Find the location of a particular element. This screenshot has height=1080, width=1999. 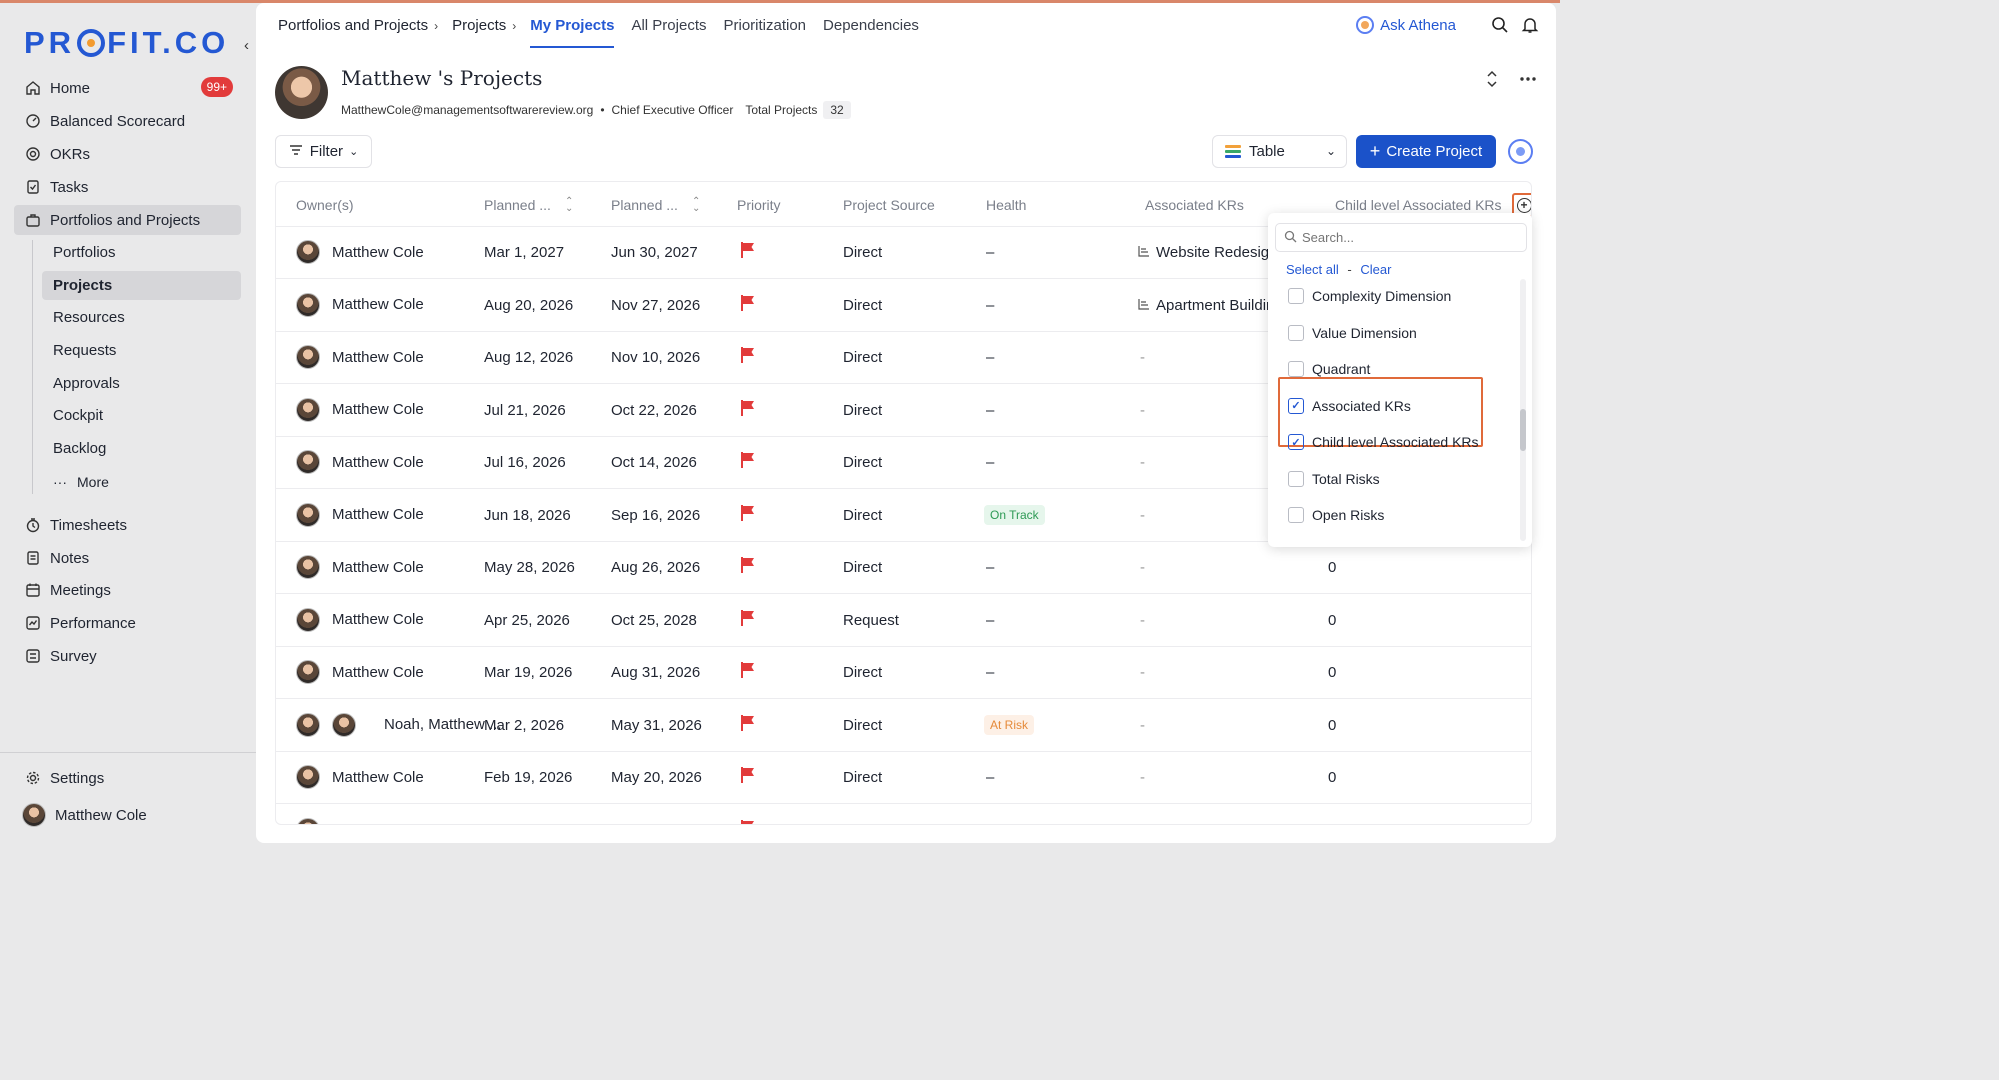

column-option: Total Risks is located at coordinates (1334, 479).